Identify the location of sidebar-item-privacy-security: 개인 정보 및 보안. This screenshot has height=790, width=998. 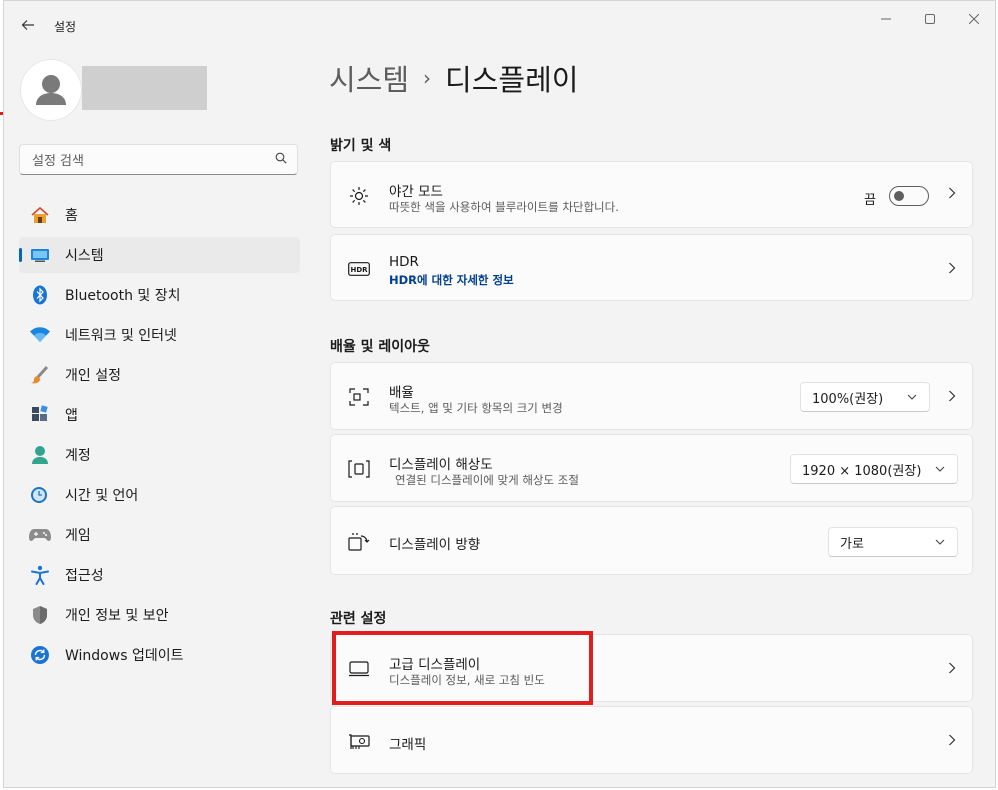
(159, 615).